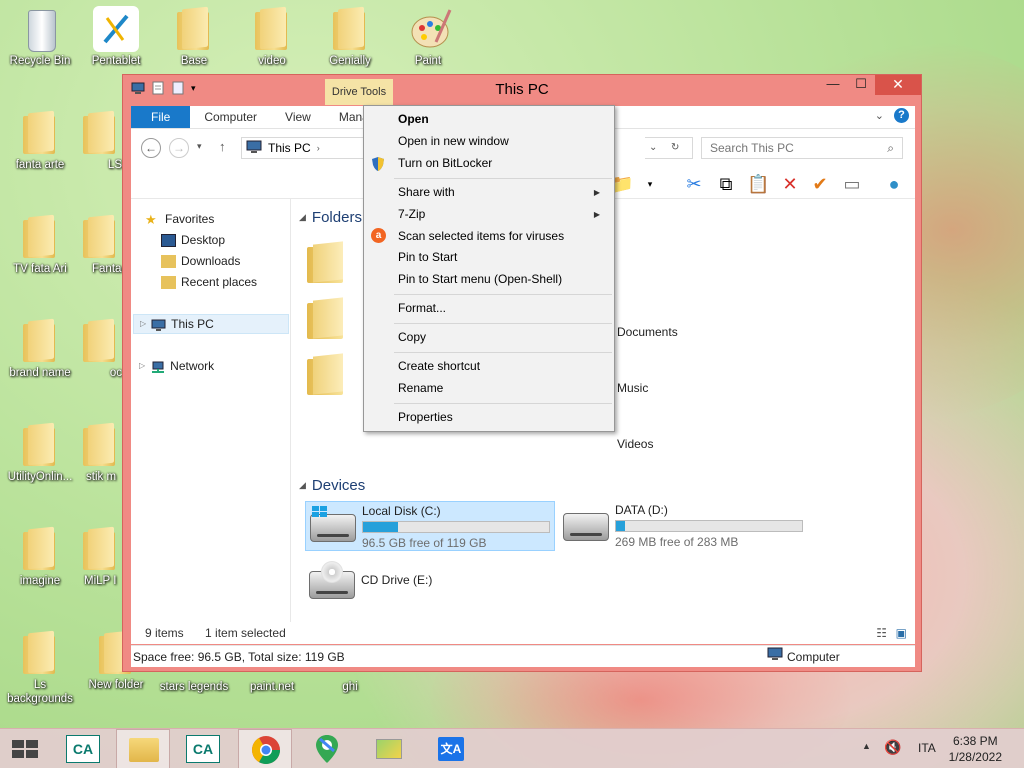 The image size is (1024, 768). What do you see at coordinates (116, 37) in the screenshot?
I see `desktop-icon-pentablet: Pentablet` at bounding box center [116, 37].